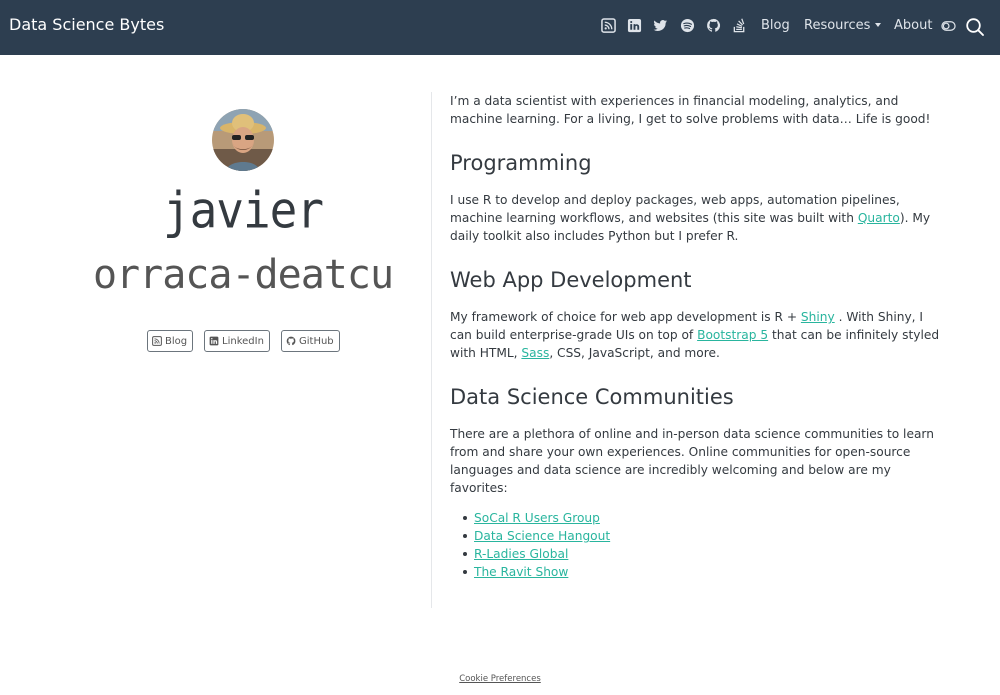  Describe the element at coordinates (500, 27) in the screenshot. I see `top-navbar: Data Science Bytes Blog Resources About` at that location.